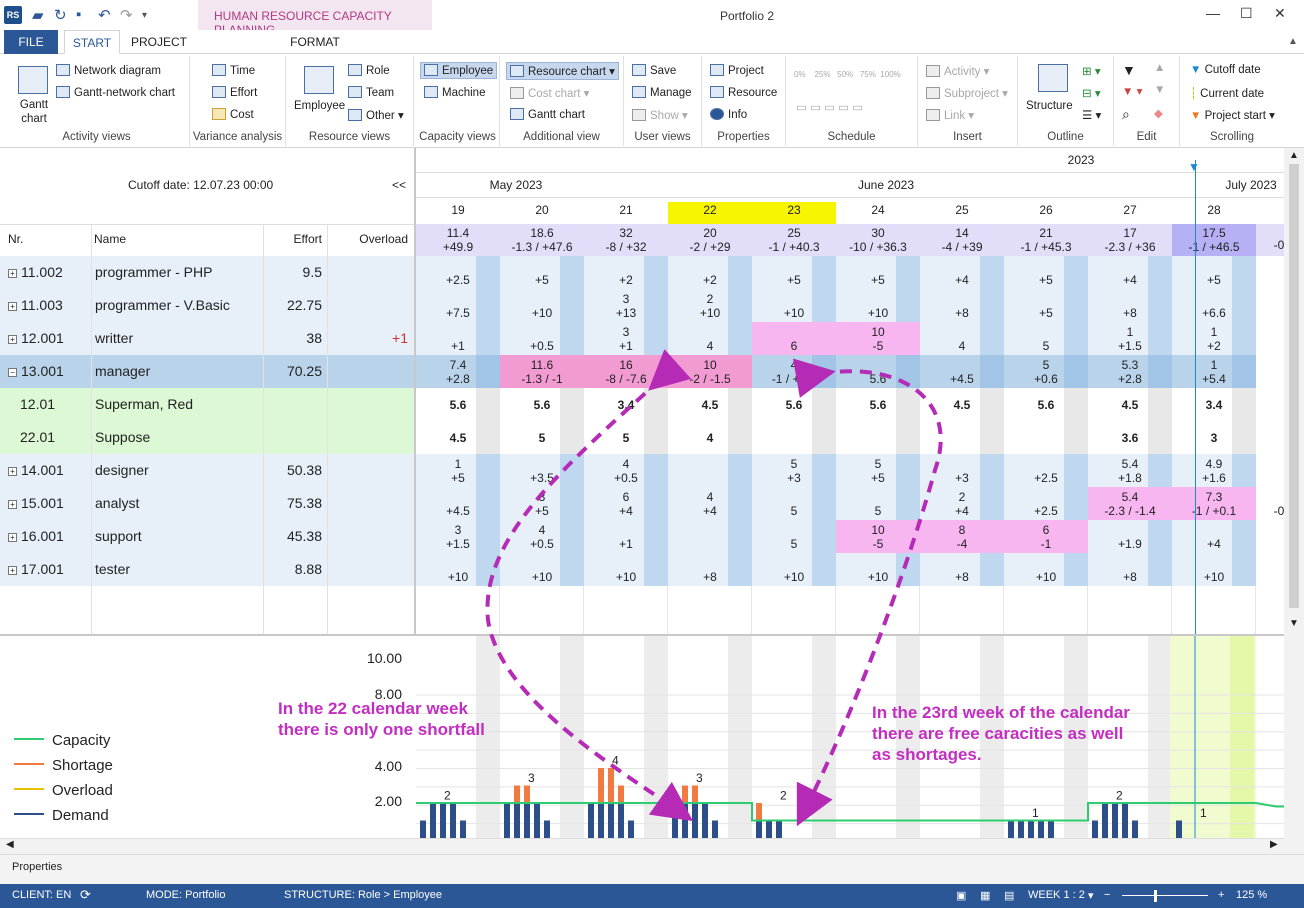 This screenshot has width=1304, height=908. Describe the element at coordinates (962, 213) in the screenshot. I see `week-header: 25` at that location.